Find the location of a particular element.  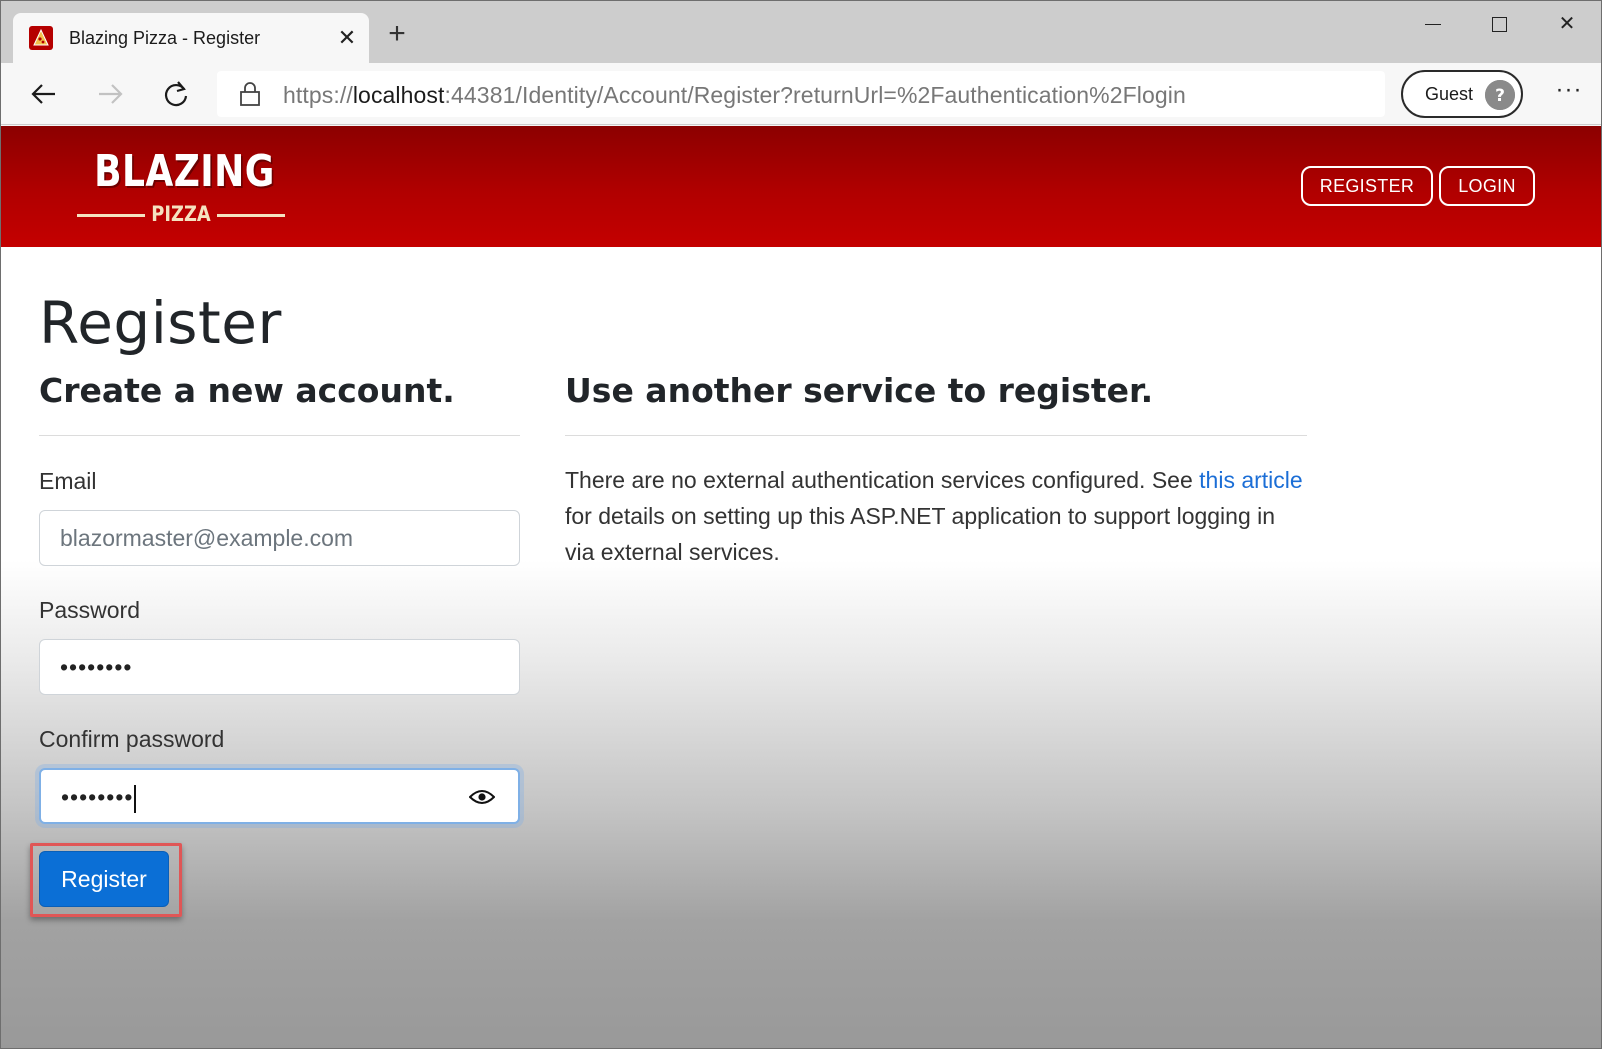

tab-blazing-pizza: Blazing Pizza - Register ✕ is located at coordinates (191, 38).